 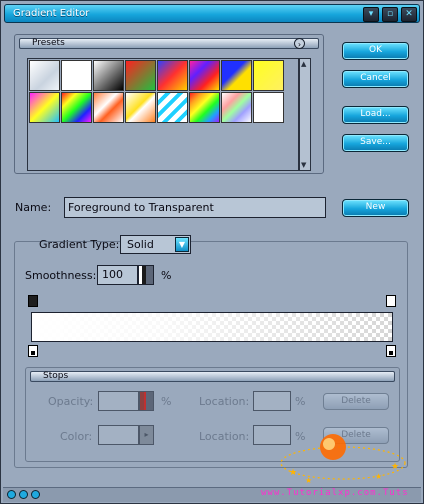 What do you see at coordinates (371, 14) in the screenshot?
I see `collapse-icon: ▾` at bounding box center [371, 14].